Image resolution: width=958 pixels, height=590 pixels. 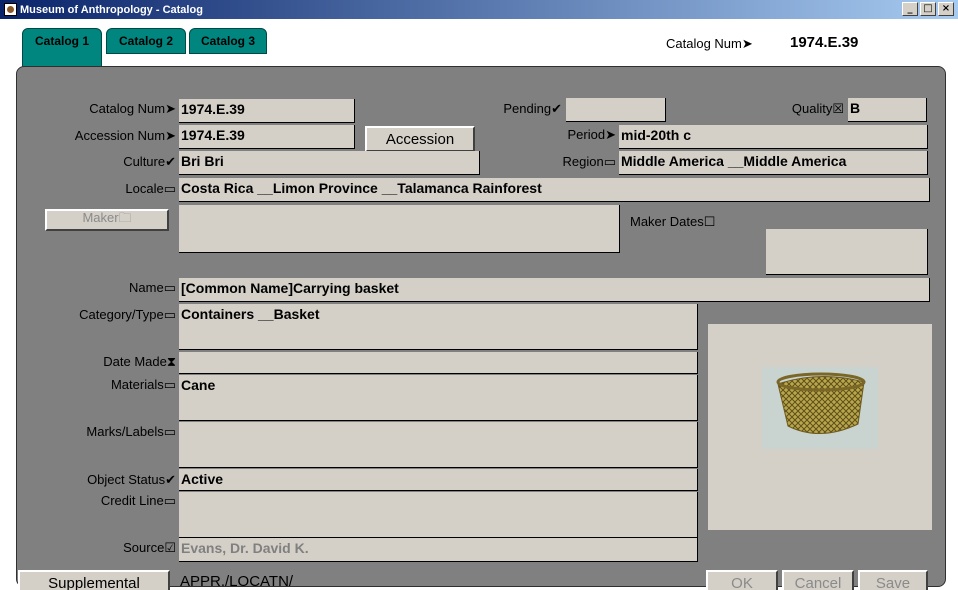 I want to click on save-button: Save, so click(x=893, y=580).